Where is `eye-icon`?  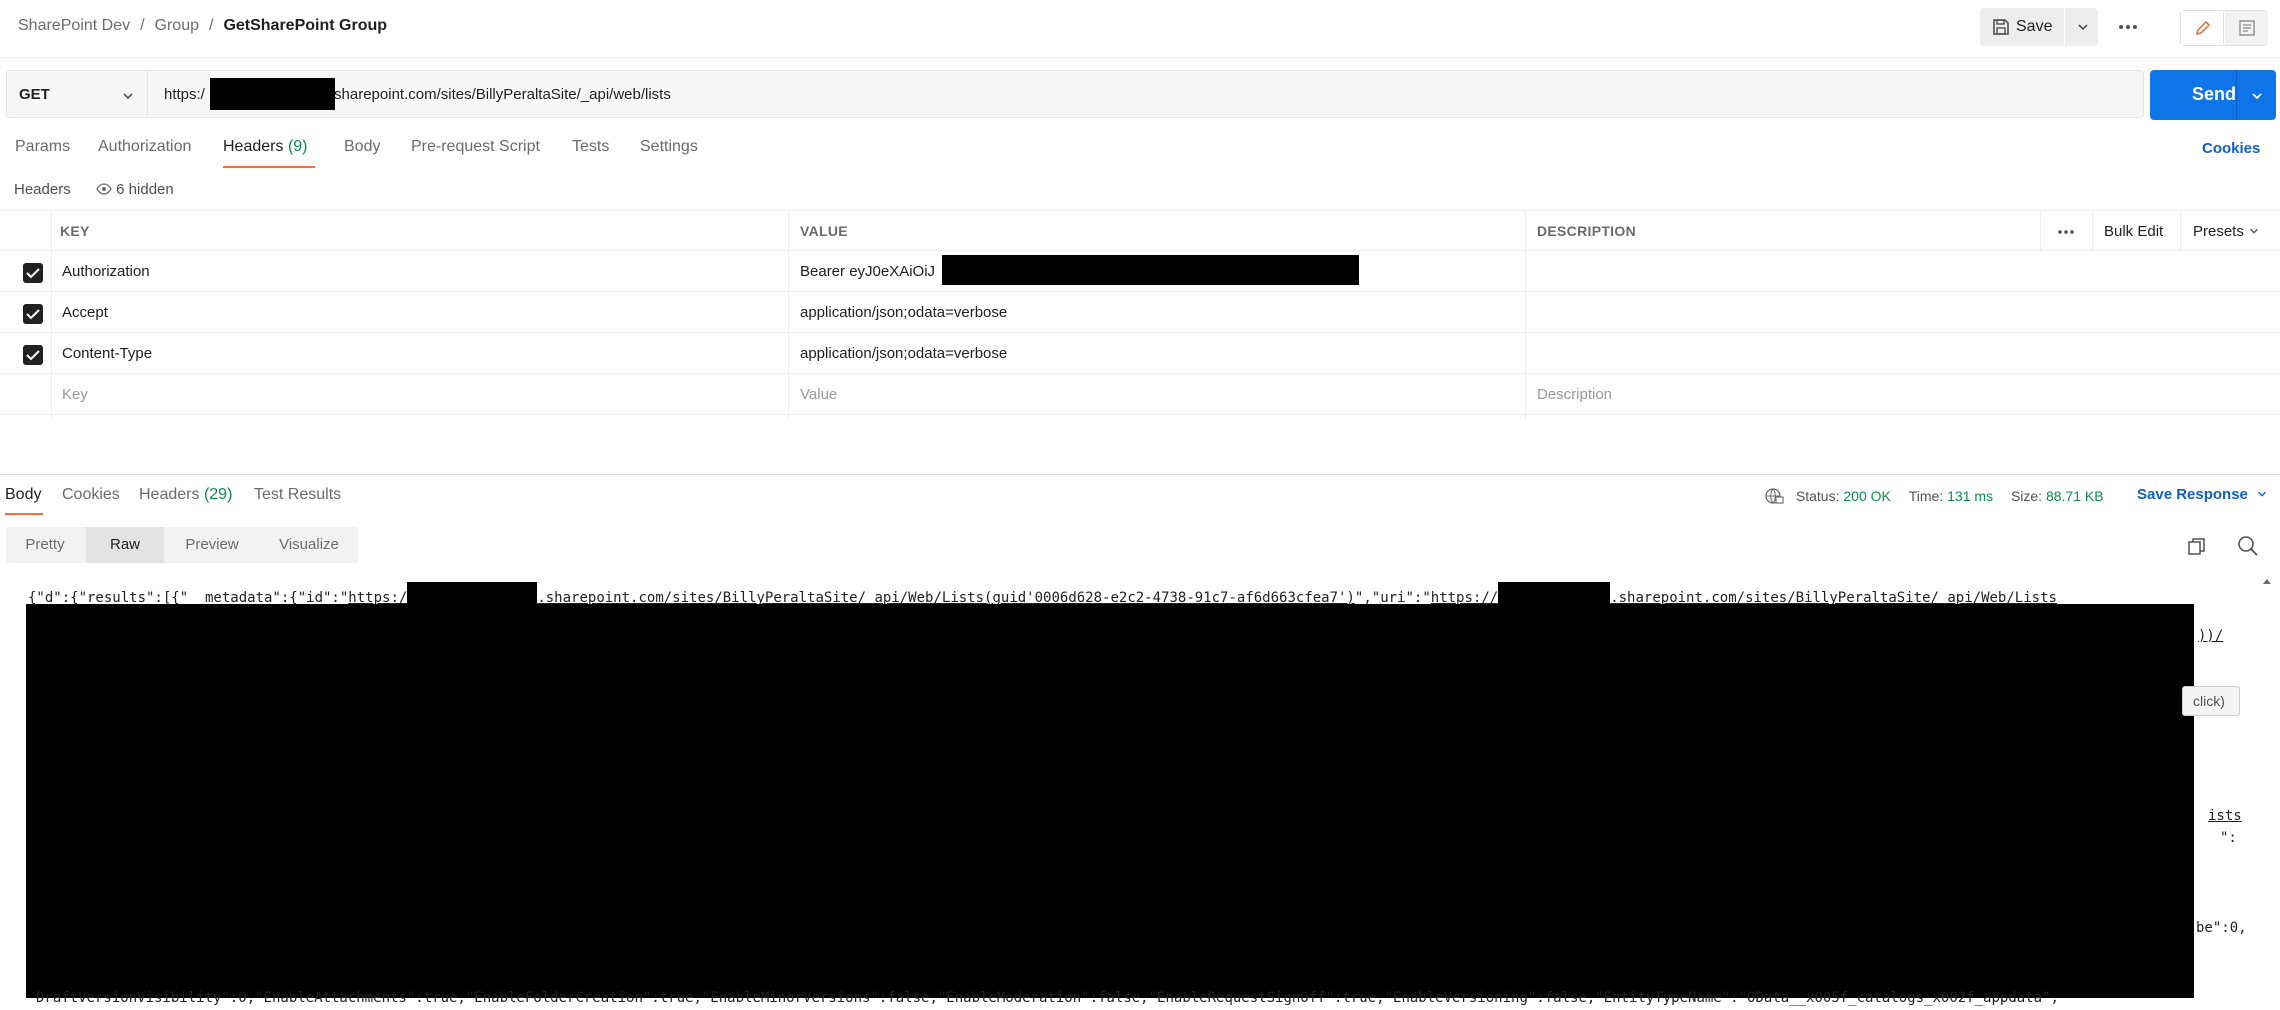 eye-icon is located at coordinates (104, 189).